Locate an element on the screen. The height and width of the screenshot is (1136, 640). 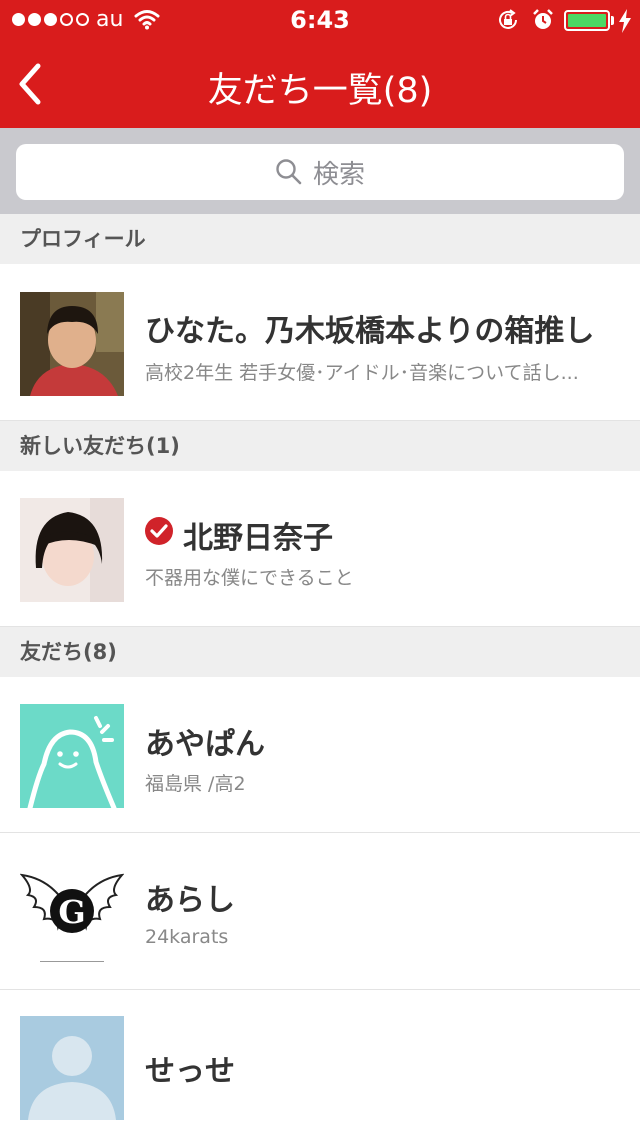
section-header-profile: プロフィール is located at coordinates (320, 239).